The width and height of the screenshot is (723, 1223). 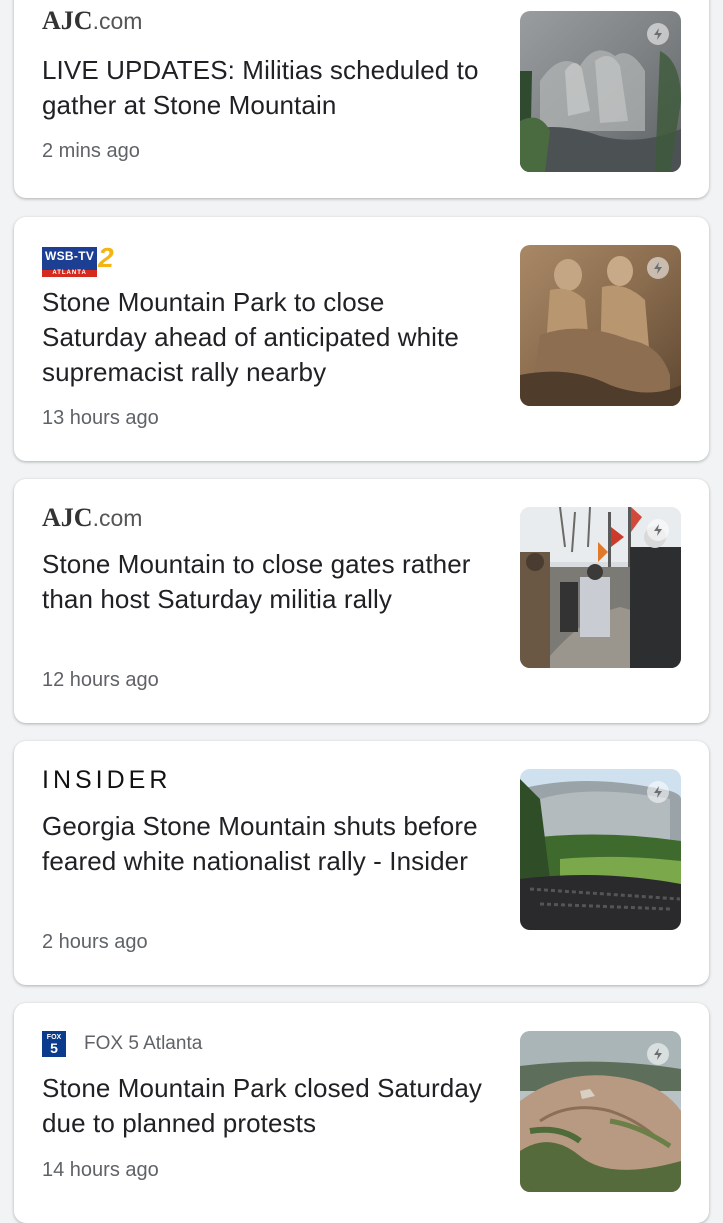 I want to click on wsb-box: WSB-TV ATLANTA, so click(x=70, y=261).